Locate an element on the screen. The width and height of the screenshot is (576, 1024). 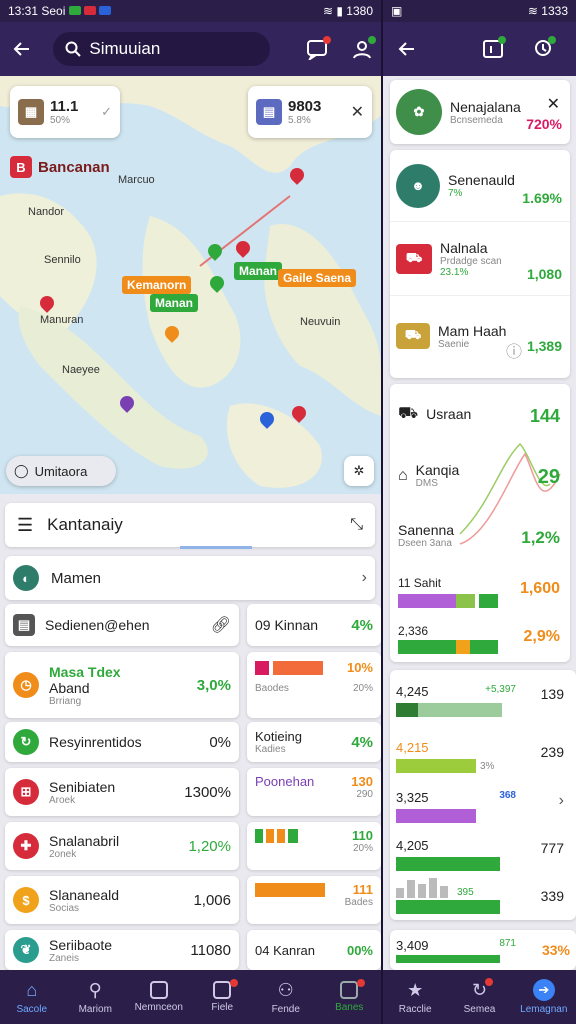
right-list-item: ⛟ Mam Haah Saenie ⓘ 1,389 is located at coordinates (480, 336).